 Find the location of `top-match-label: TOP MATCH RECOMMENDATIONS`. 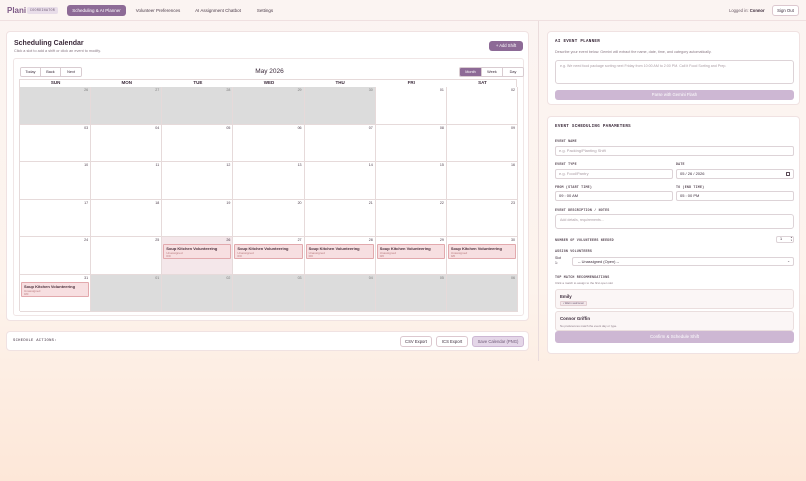

top-match-label: TOP MATCH RECOMMENDATIONS is located at coordinates (582, 277).